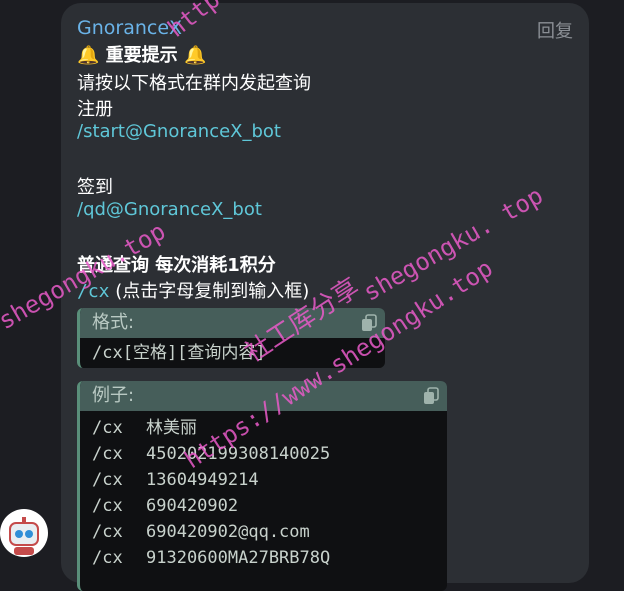 The image size is (624, 591). What do you see at coordinates (176, 265) in the screenshot?
I see `query-heading: 普通查询 每次消耗1积分` at bounding box center [176, 265].